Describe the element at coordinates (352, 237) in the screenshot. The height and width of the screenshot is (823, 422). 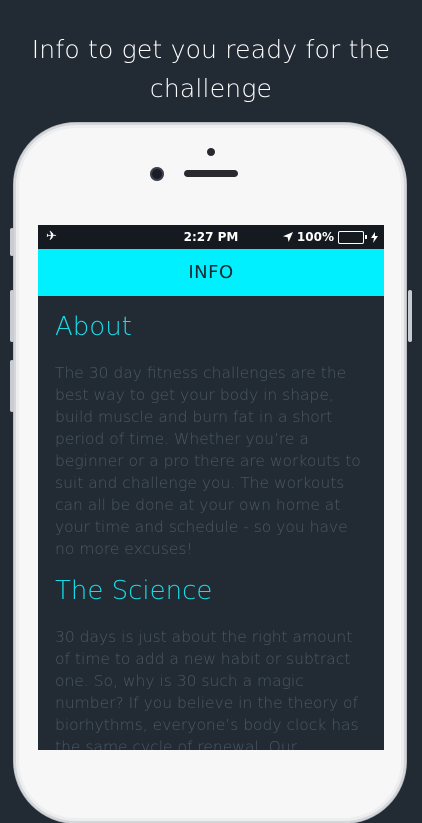
I see `battery-icon` at that location.